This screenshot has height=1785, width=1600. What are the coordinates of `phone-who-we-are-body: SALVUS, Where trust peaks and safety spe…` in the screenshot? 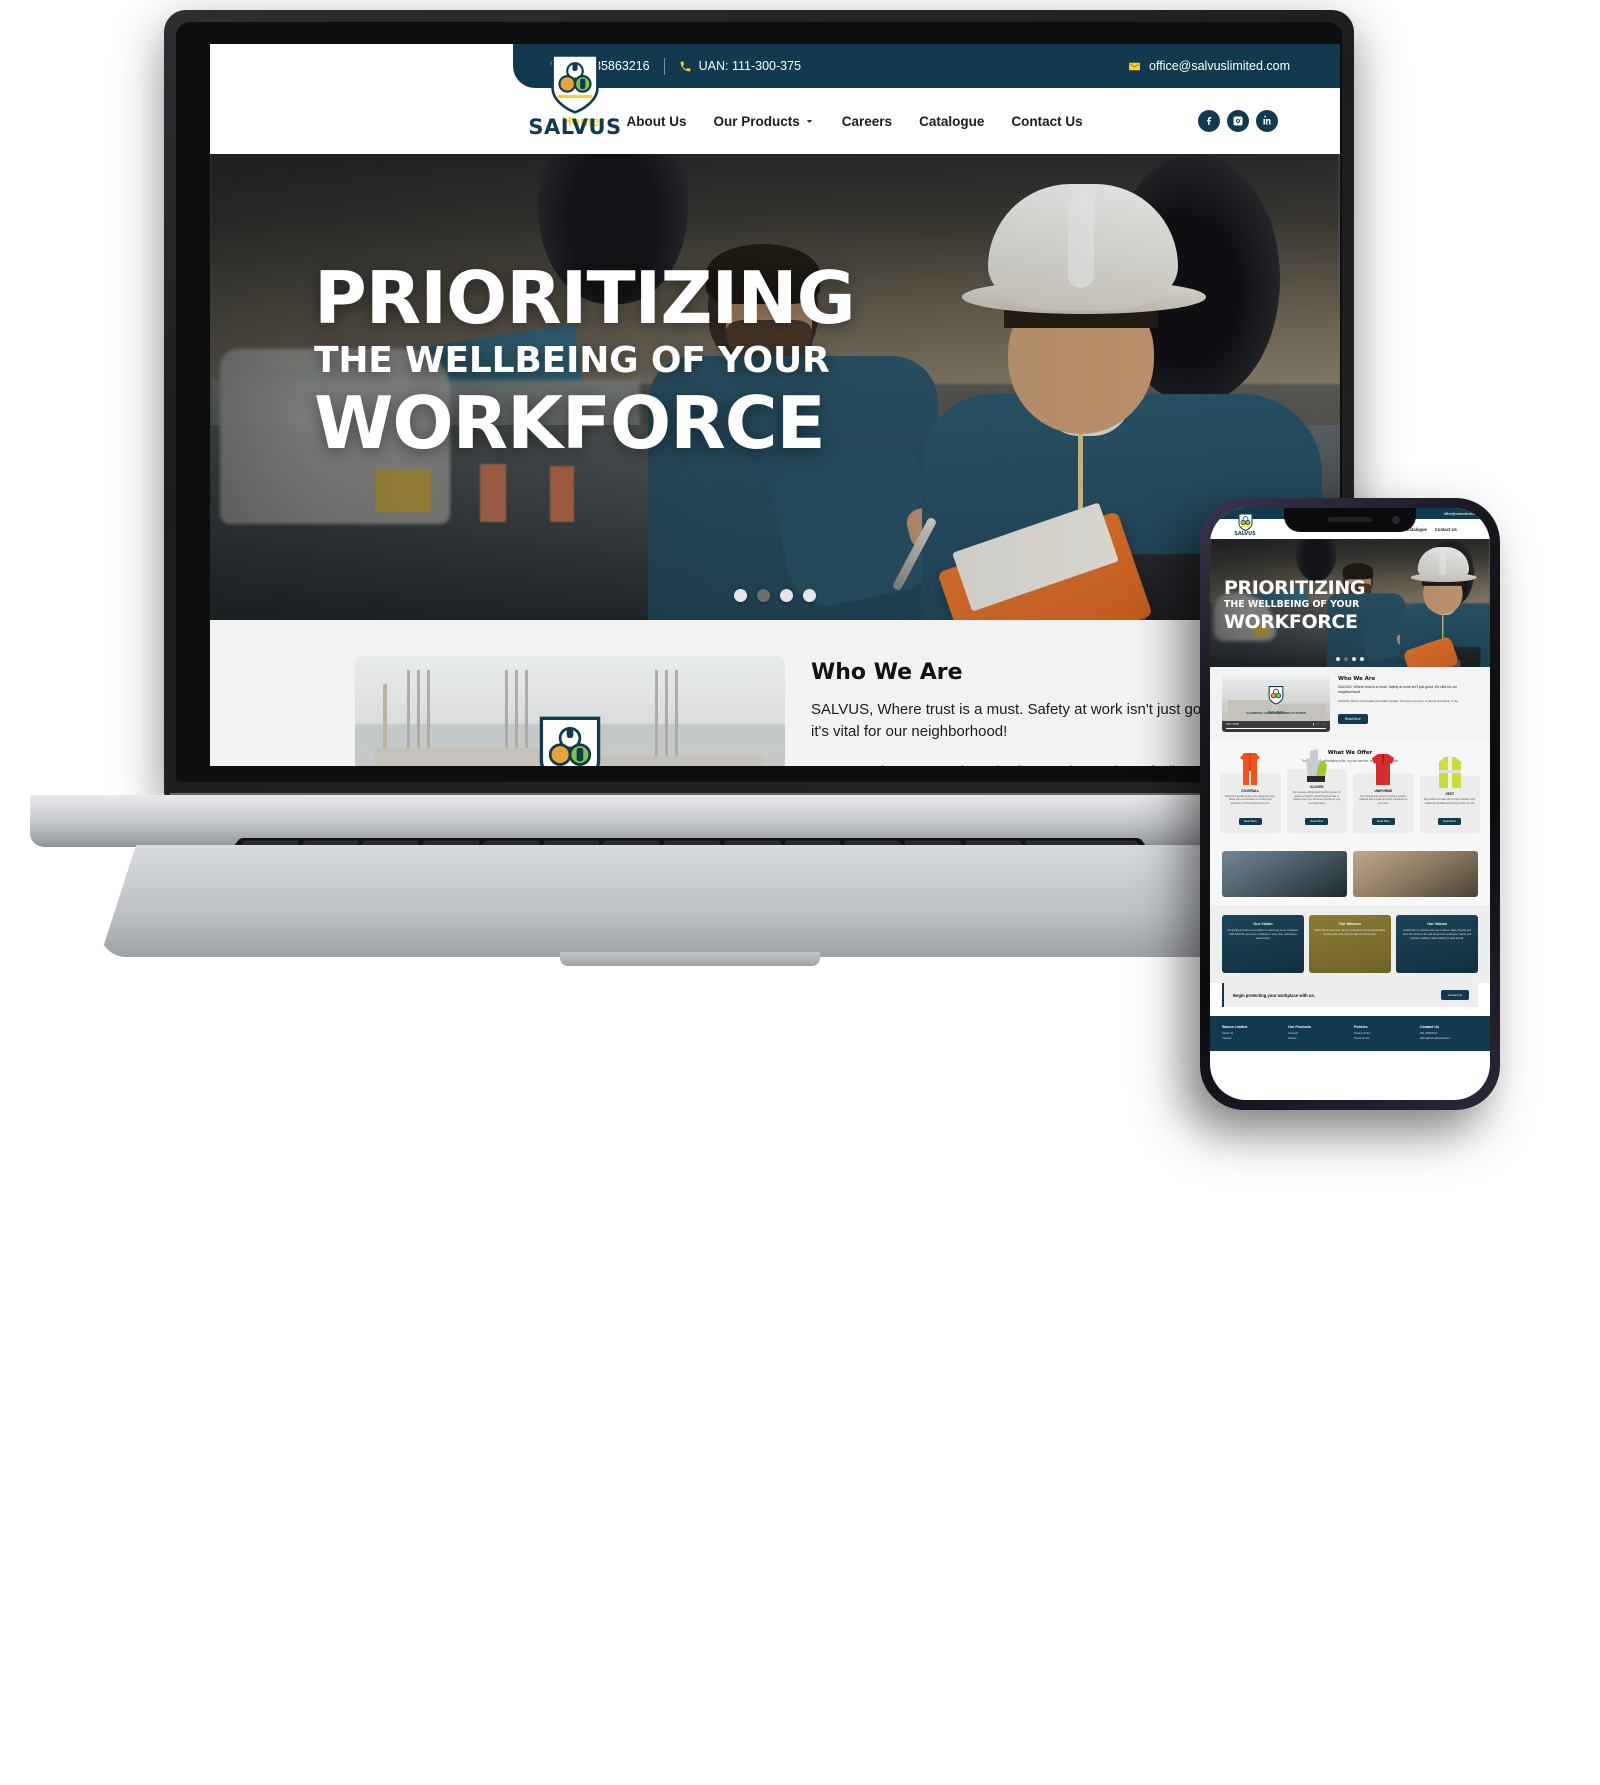 It's located at (1398, 700).